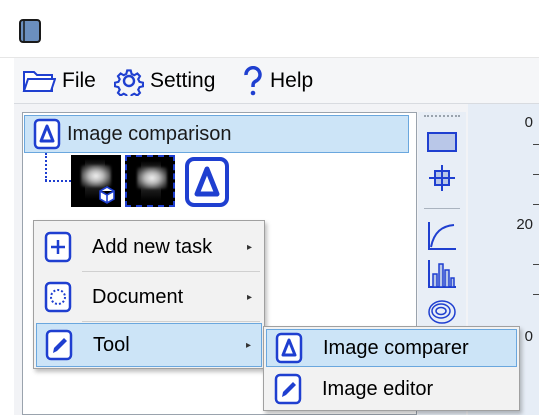  I want to click on menu-item-image-editor: Image editor, so click(391, 389).